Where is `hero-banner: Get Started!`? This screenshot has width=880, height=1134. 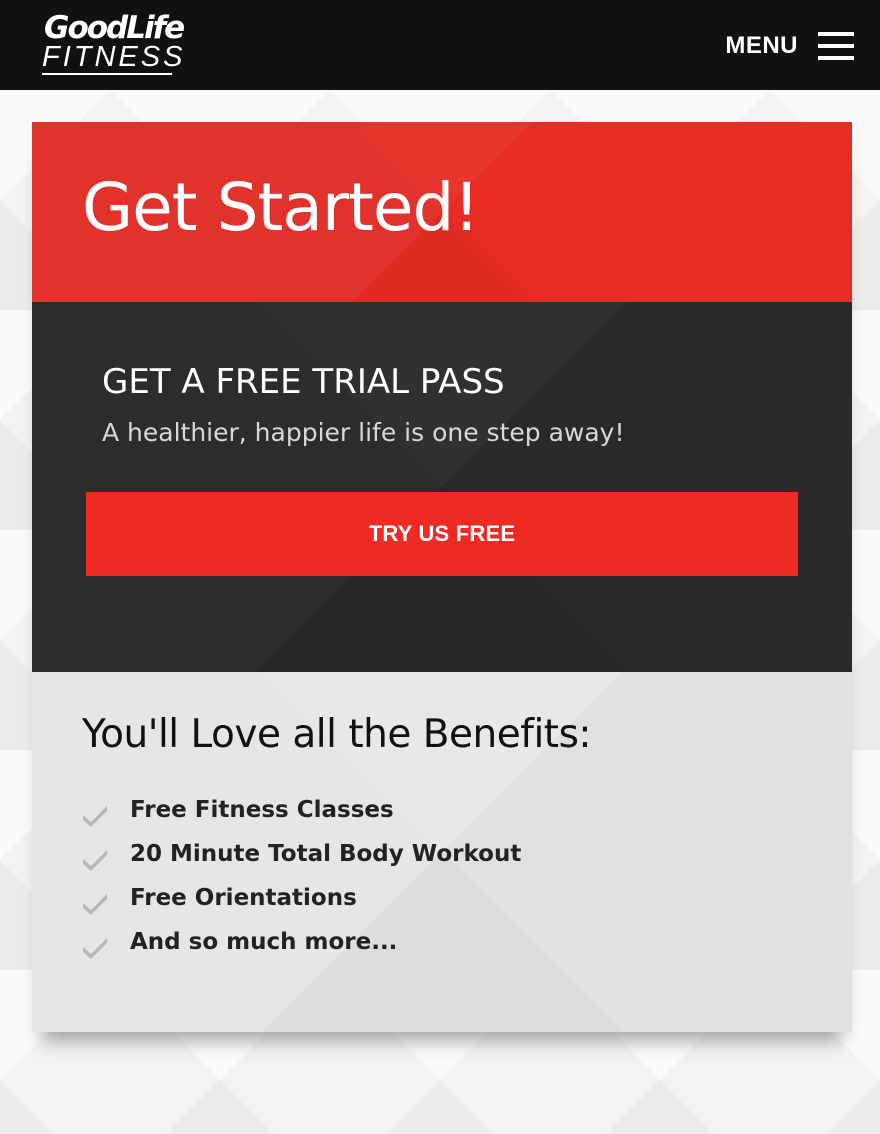 hero-banner: Get Started! is located at coordinates (442, 212).